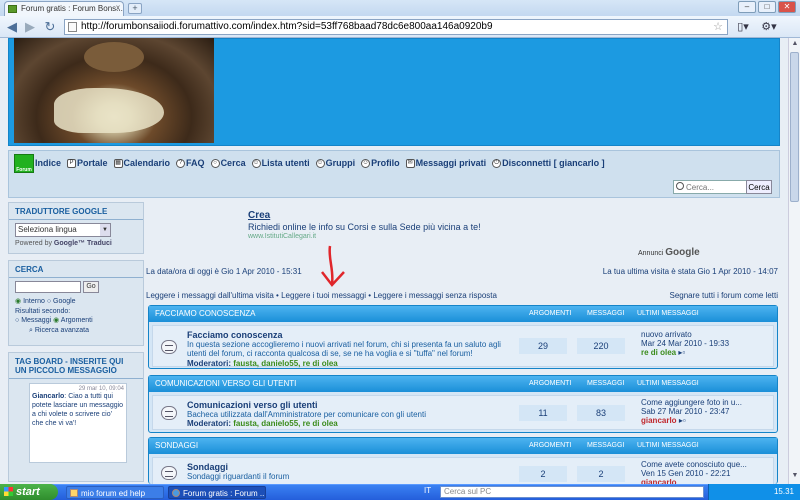  I want to click on language-select-value: Seleziona lingua, so click(47, 229).